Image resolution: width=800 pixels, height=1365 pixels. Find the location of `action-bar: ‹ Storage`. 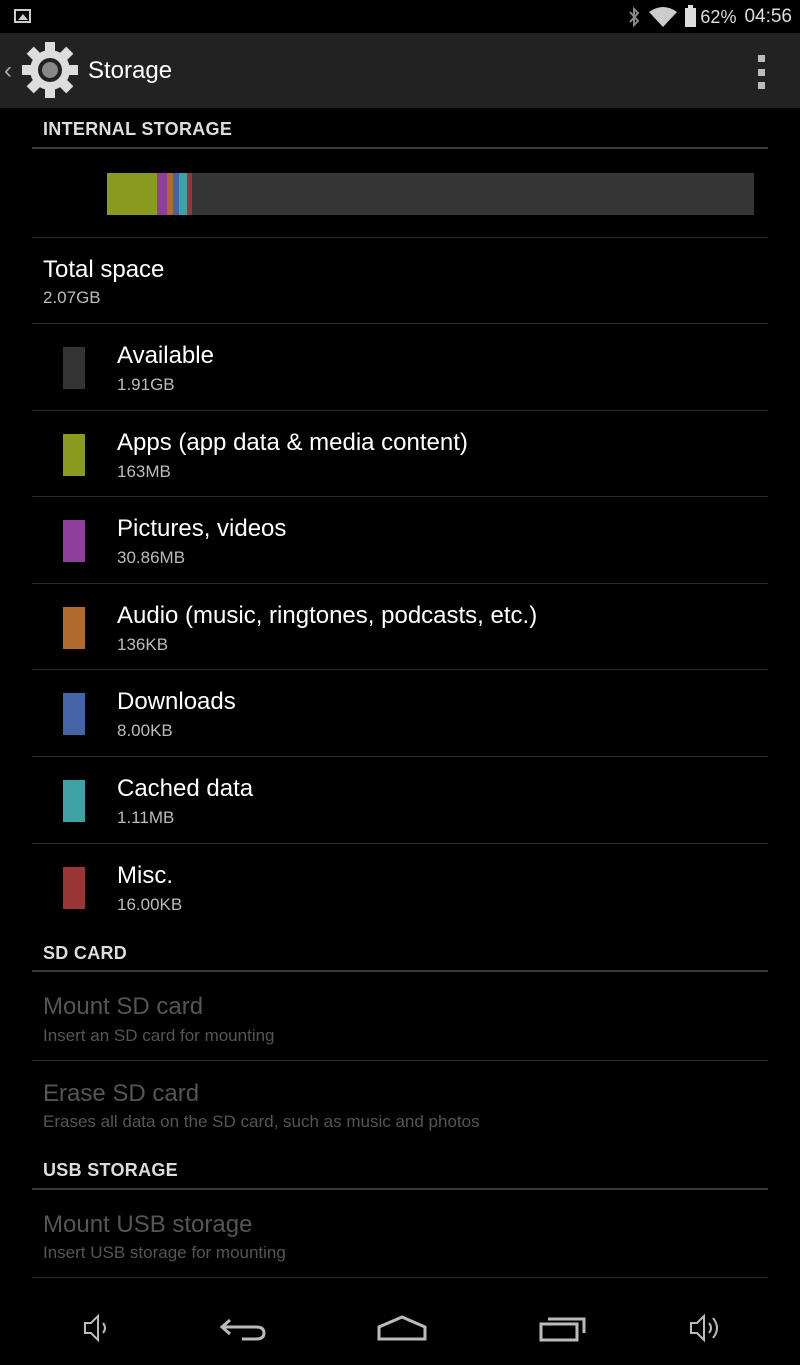

action-bar: ‹ Storage is located at coordinates (400, 70).